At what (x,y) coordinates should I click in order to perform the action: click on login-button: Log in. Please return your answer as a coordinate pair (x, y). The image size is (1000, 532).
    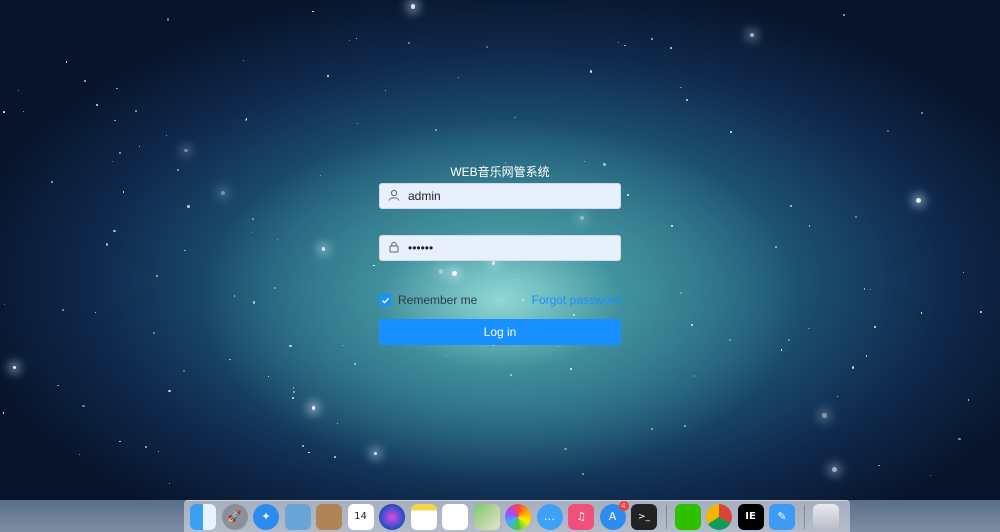
    Looking at the image, I should click on (500, 332).